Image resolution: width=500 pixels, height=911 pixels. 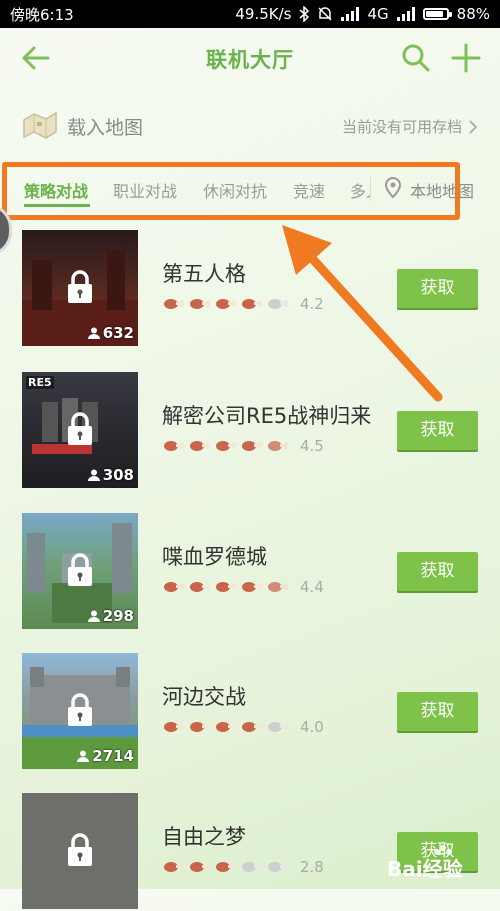 I want to click on thumbnail-label: RE5, so click(x=40, y=382).